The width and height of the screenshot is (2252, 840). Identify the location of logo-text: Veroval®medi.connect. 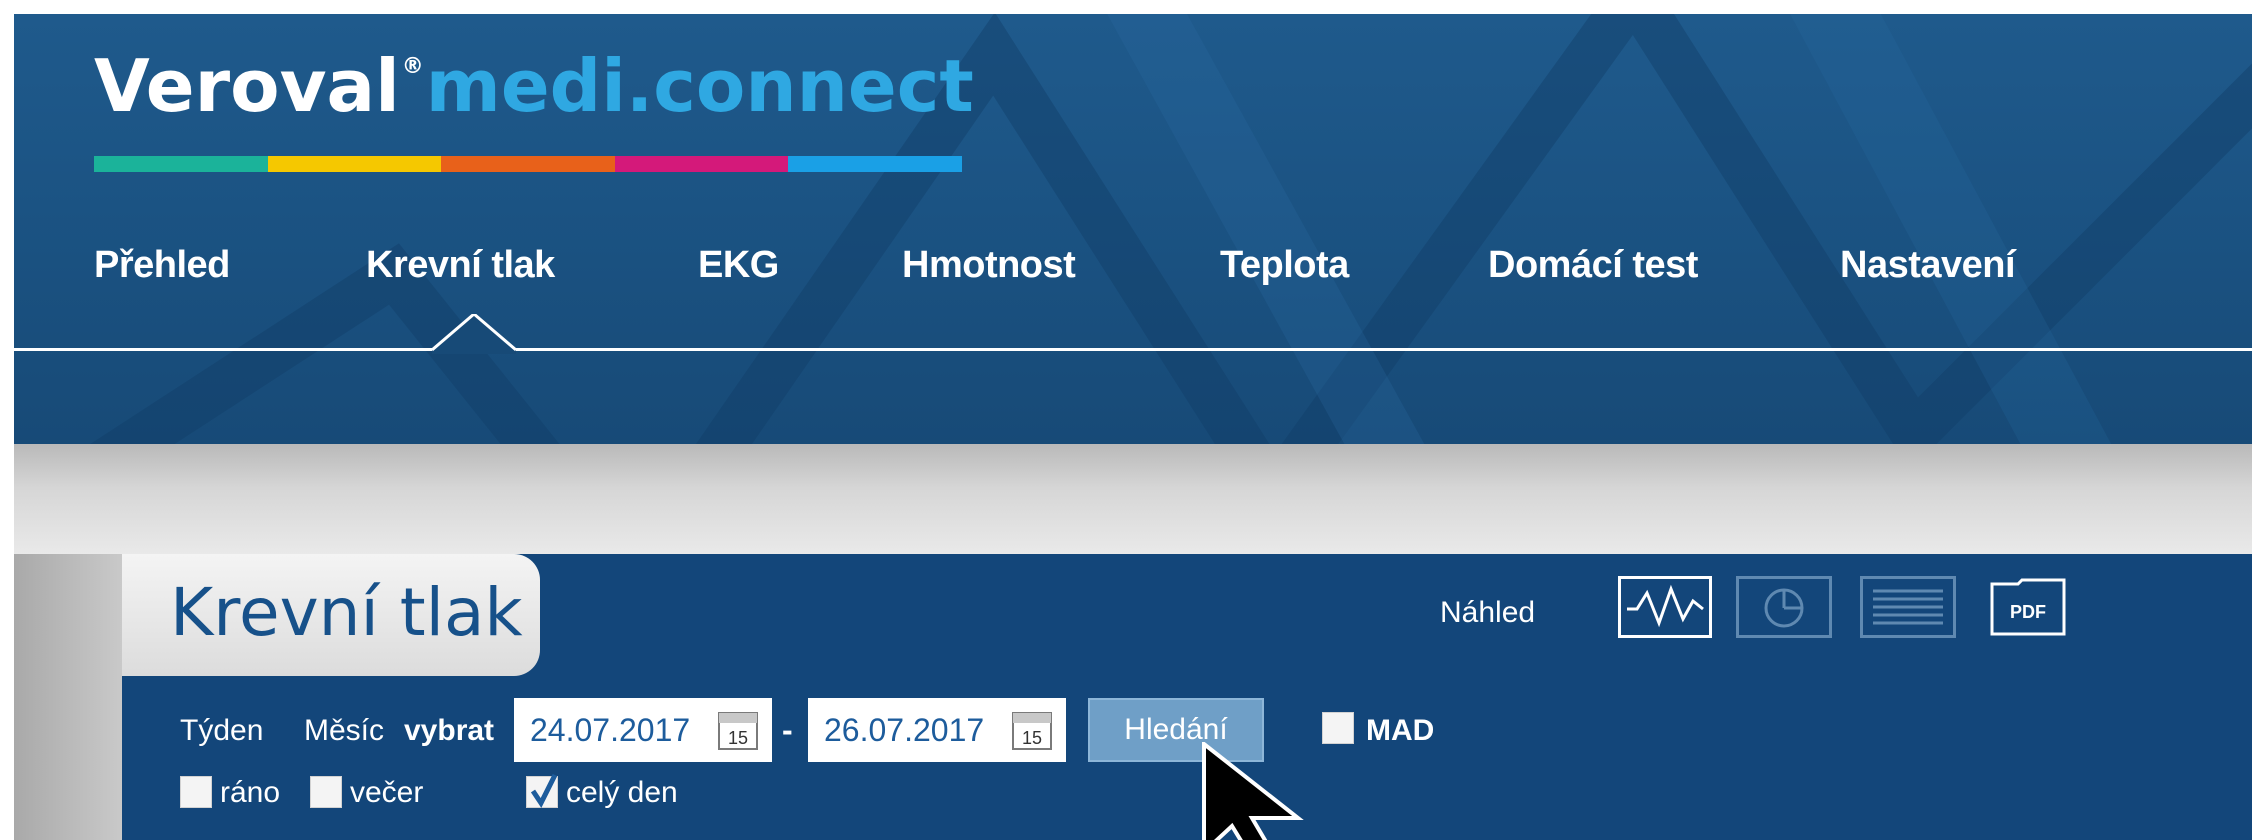
(534, 86).